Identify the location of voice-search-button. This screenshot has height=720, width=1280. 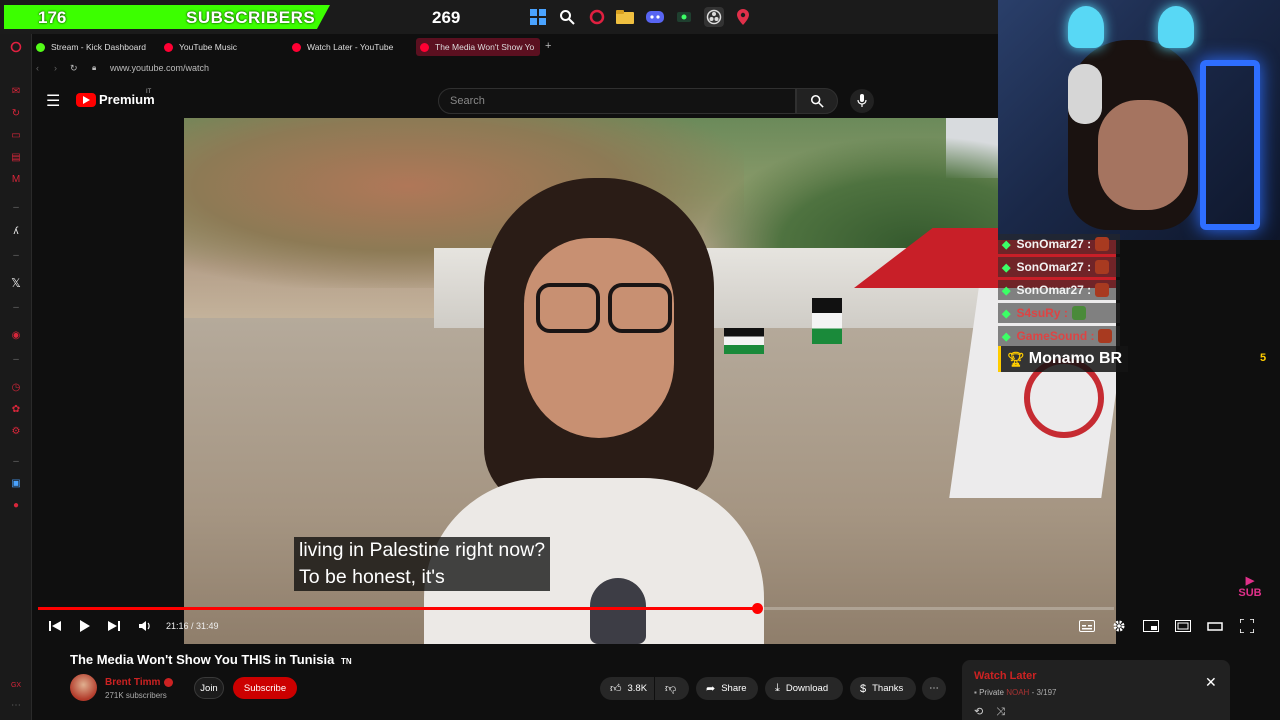
(862, 101).